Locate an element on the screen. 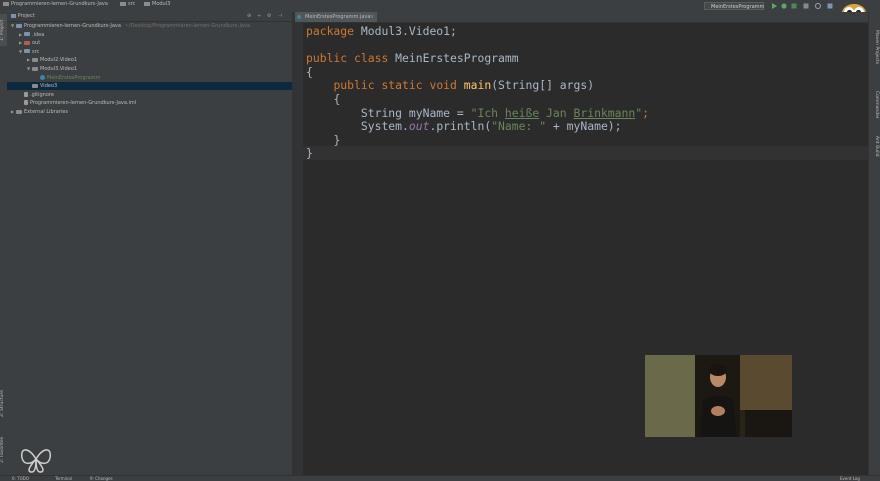  terminal-tab: Terminal is located at coordinates (63, 478).